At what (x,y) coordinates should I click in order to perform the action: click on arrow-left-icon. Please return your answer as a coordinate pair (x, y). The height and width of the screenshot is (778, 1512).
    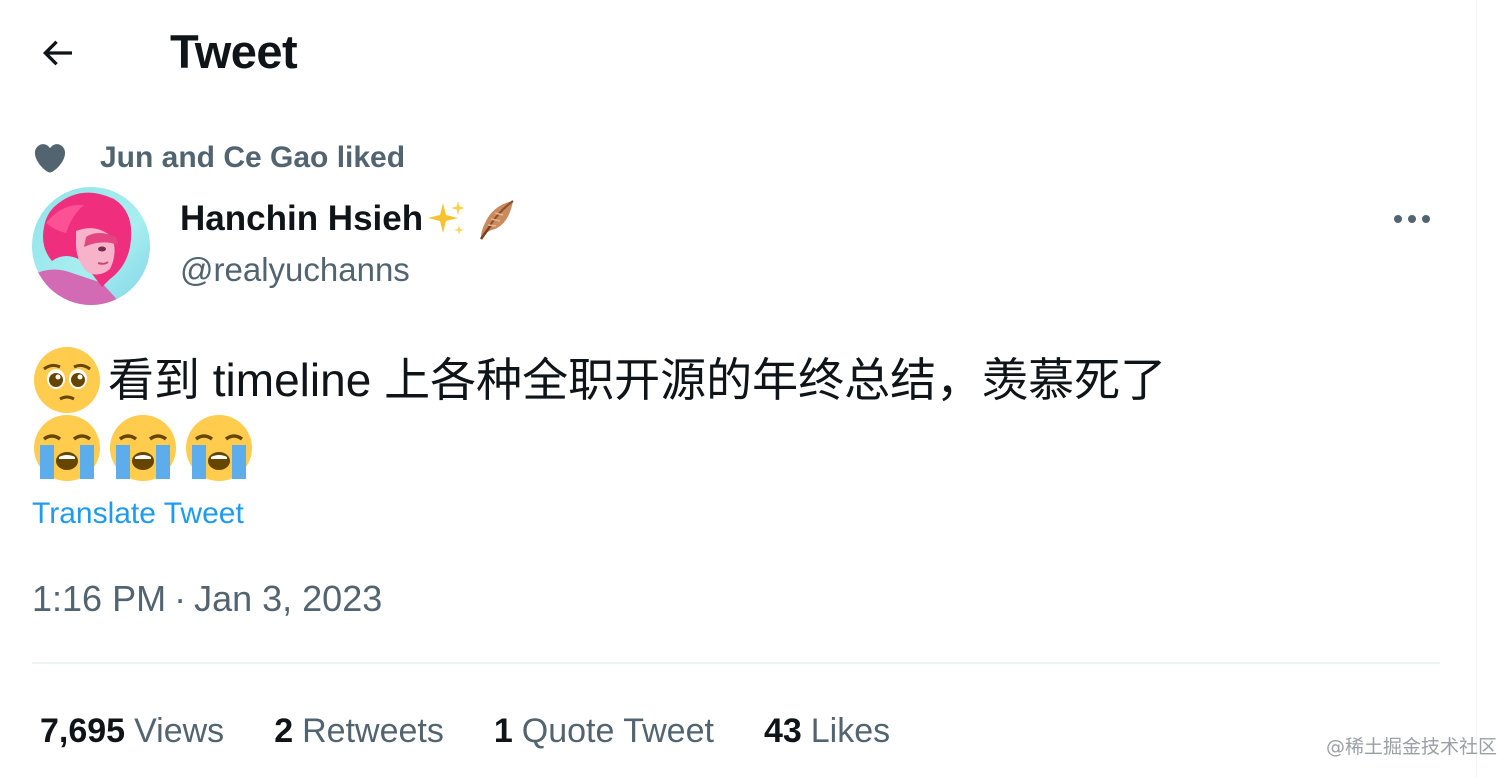
    Looking at the image, I should click on (57, 53).